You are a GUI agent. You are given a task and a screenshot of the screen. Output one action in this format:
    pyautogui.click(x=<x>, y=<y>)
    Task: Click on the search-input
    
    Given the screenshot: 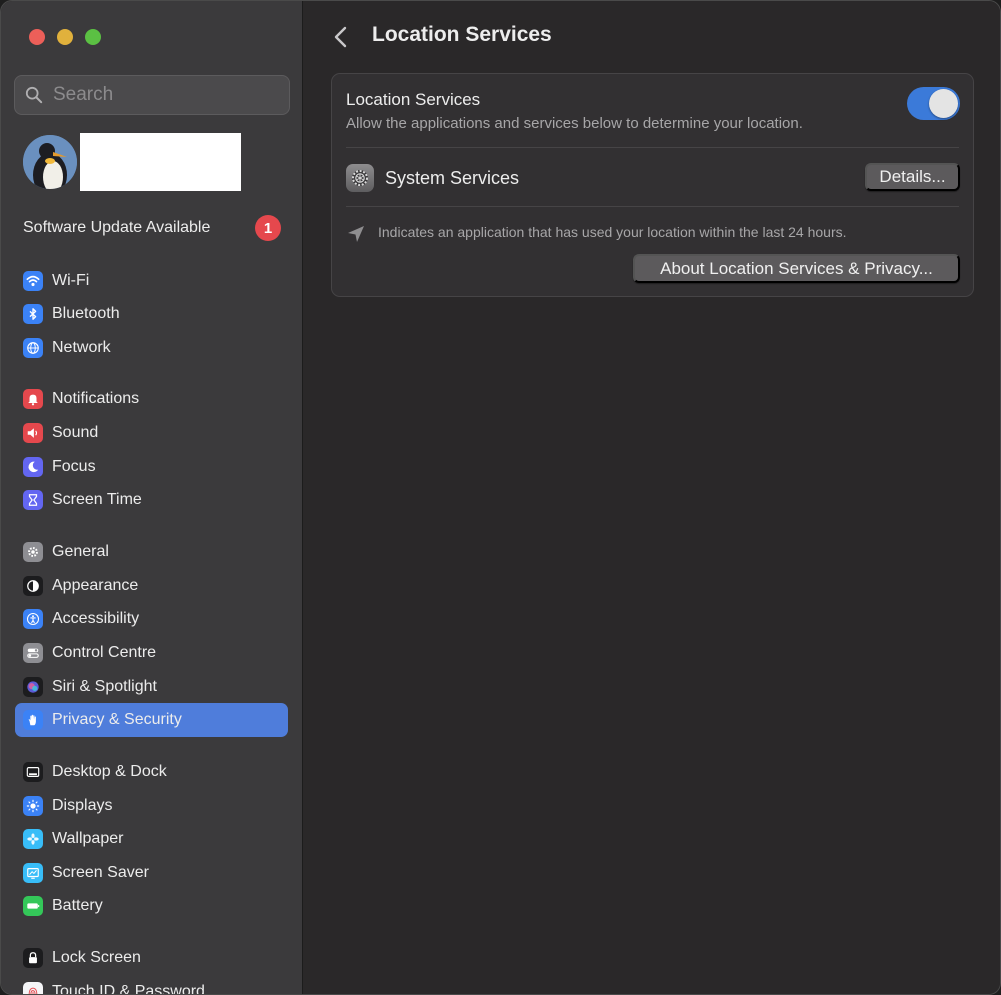 What is the action you would take?
    pyautogui.click(x=163, y=95)
    